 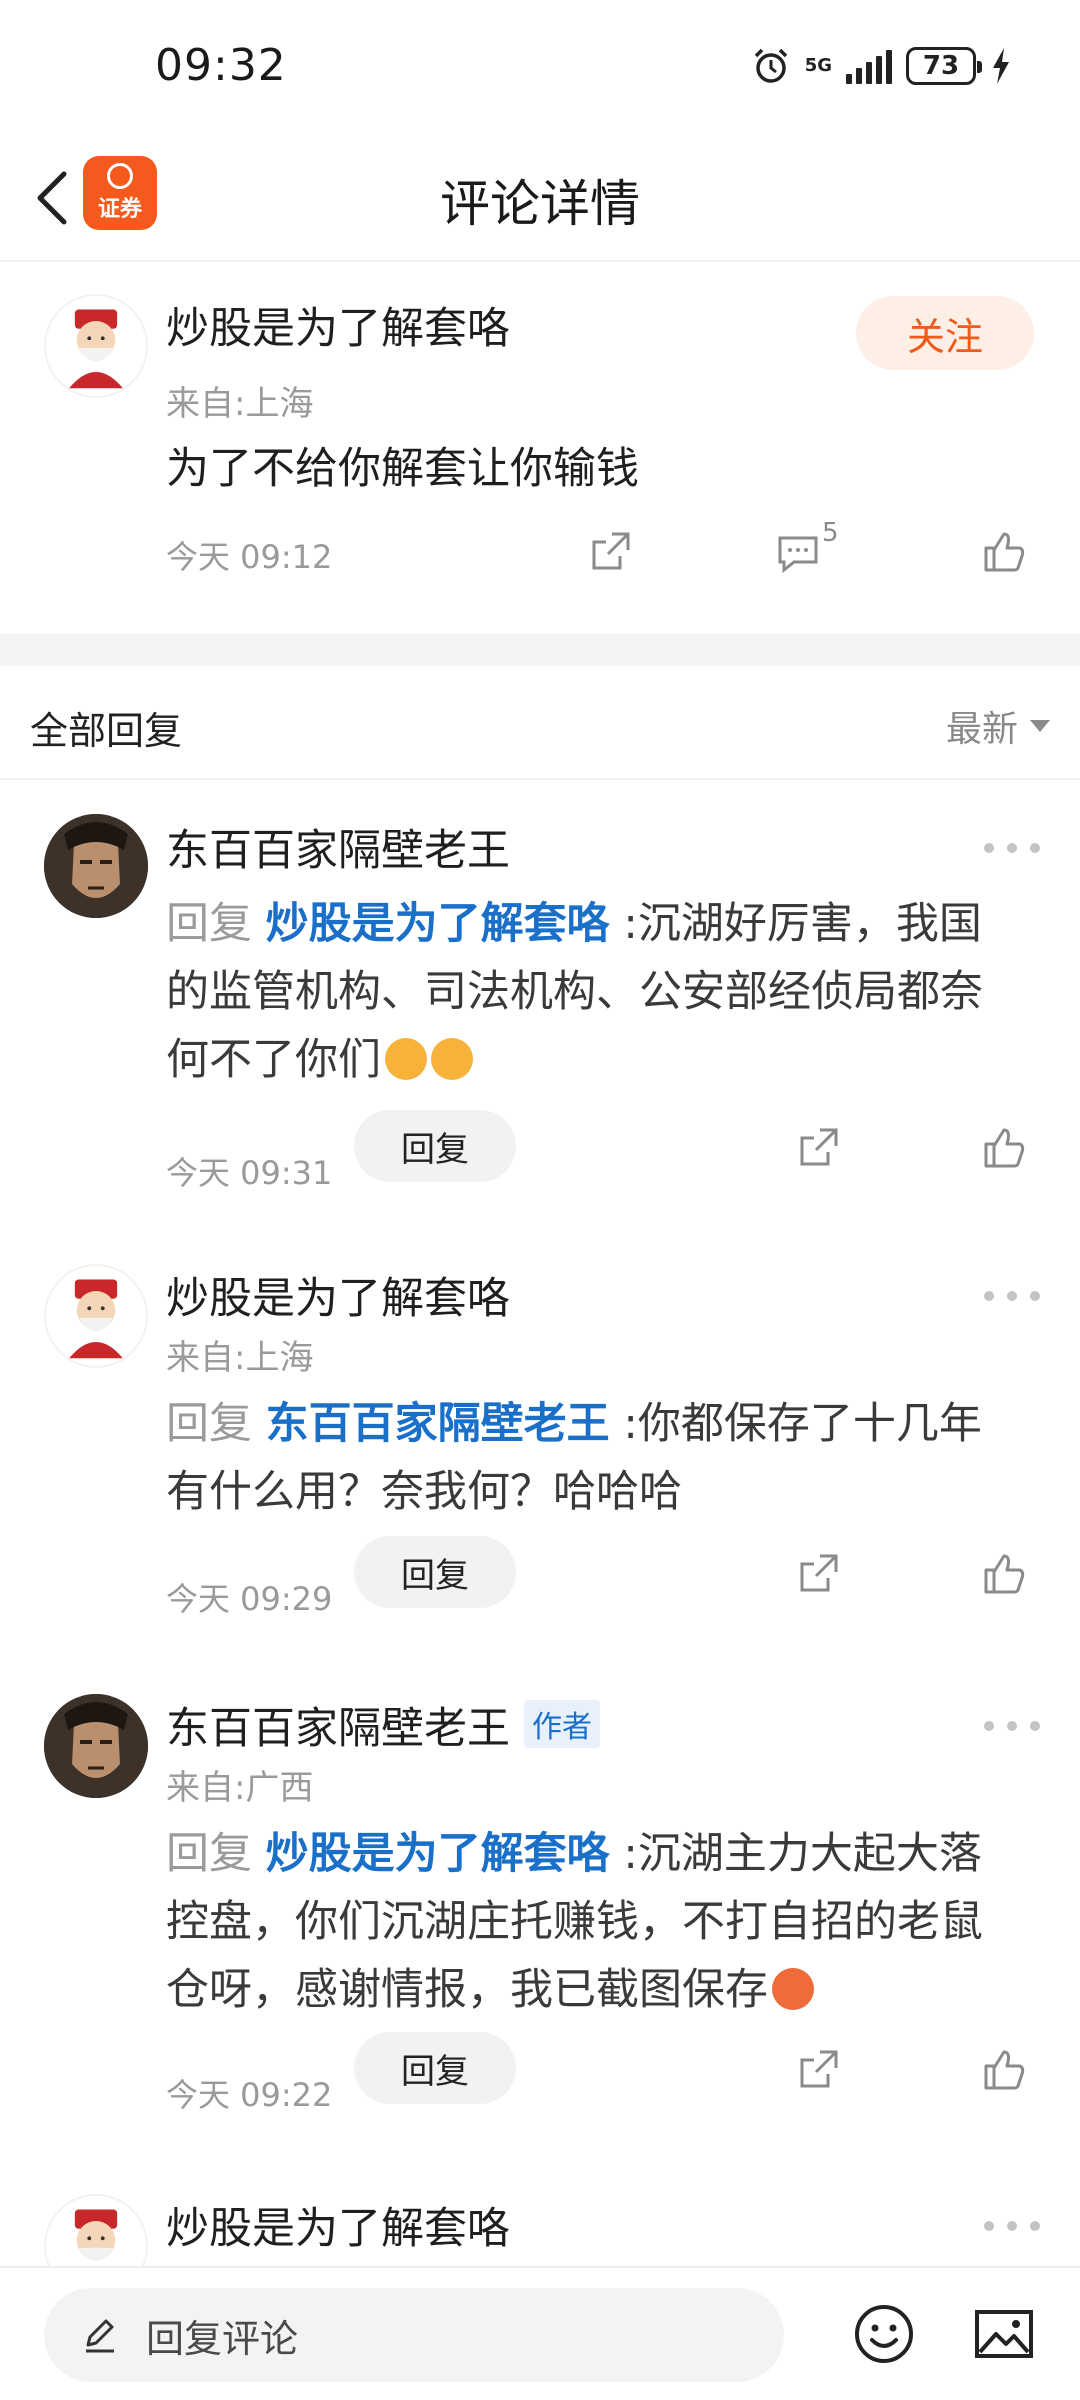 What do you see at coordinates (793, 1989) in the screenshot?
I see `kissing-emoji-icon` at bounding box center [793, 1989].